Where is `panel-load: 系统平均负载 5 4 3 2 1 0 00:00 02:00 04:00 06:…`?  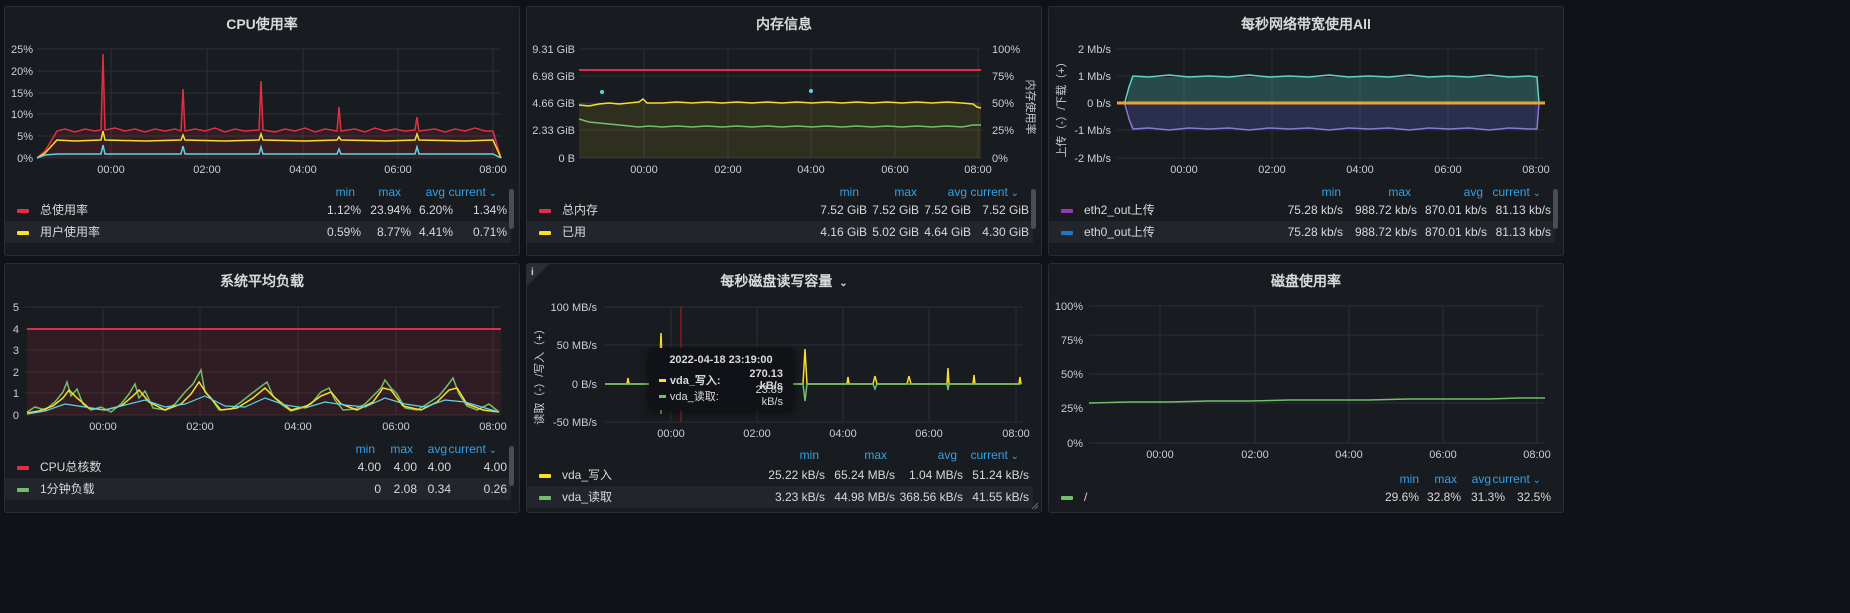
panel-load: 系统平均负载 5 4 3 2 1 0 00:00 02:00 04:00 06:… is located at coordinates (262, 388).